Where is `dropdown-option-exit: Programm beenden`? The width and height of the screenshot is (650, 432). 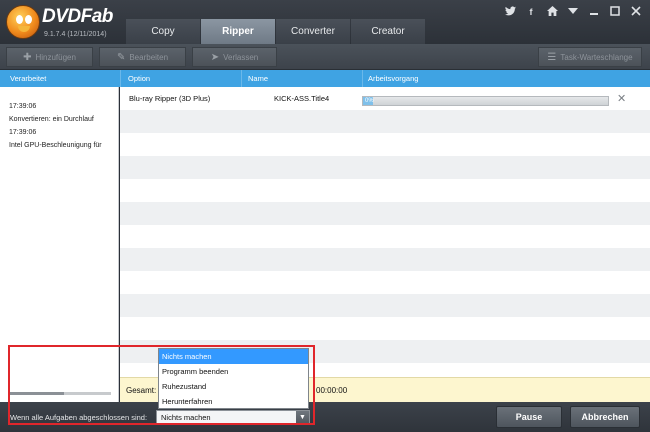
dropdown-option-exit: Programm beenden is located at coordinates (233, 371).